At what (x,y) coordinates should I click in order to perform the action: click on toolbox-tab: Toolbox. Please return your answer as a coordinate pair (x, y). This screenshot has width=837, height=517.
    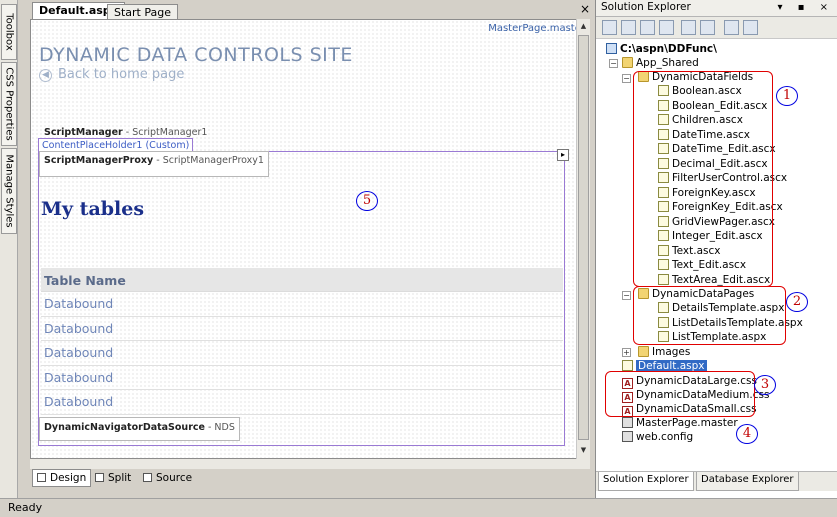
    Looking at the image, I should click on (9, 32).